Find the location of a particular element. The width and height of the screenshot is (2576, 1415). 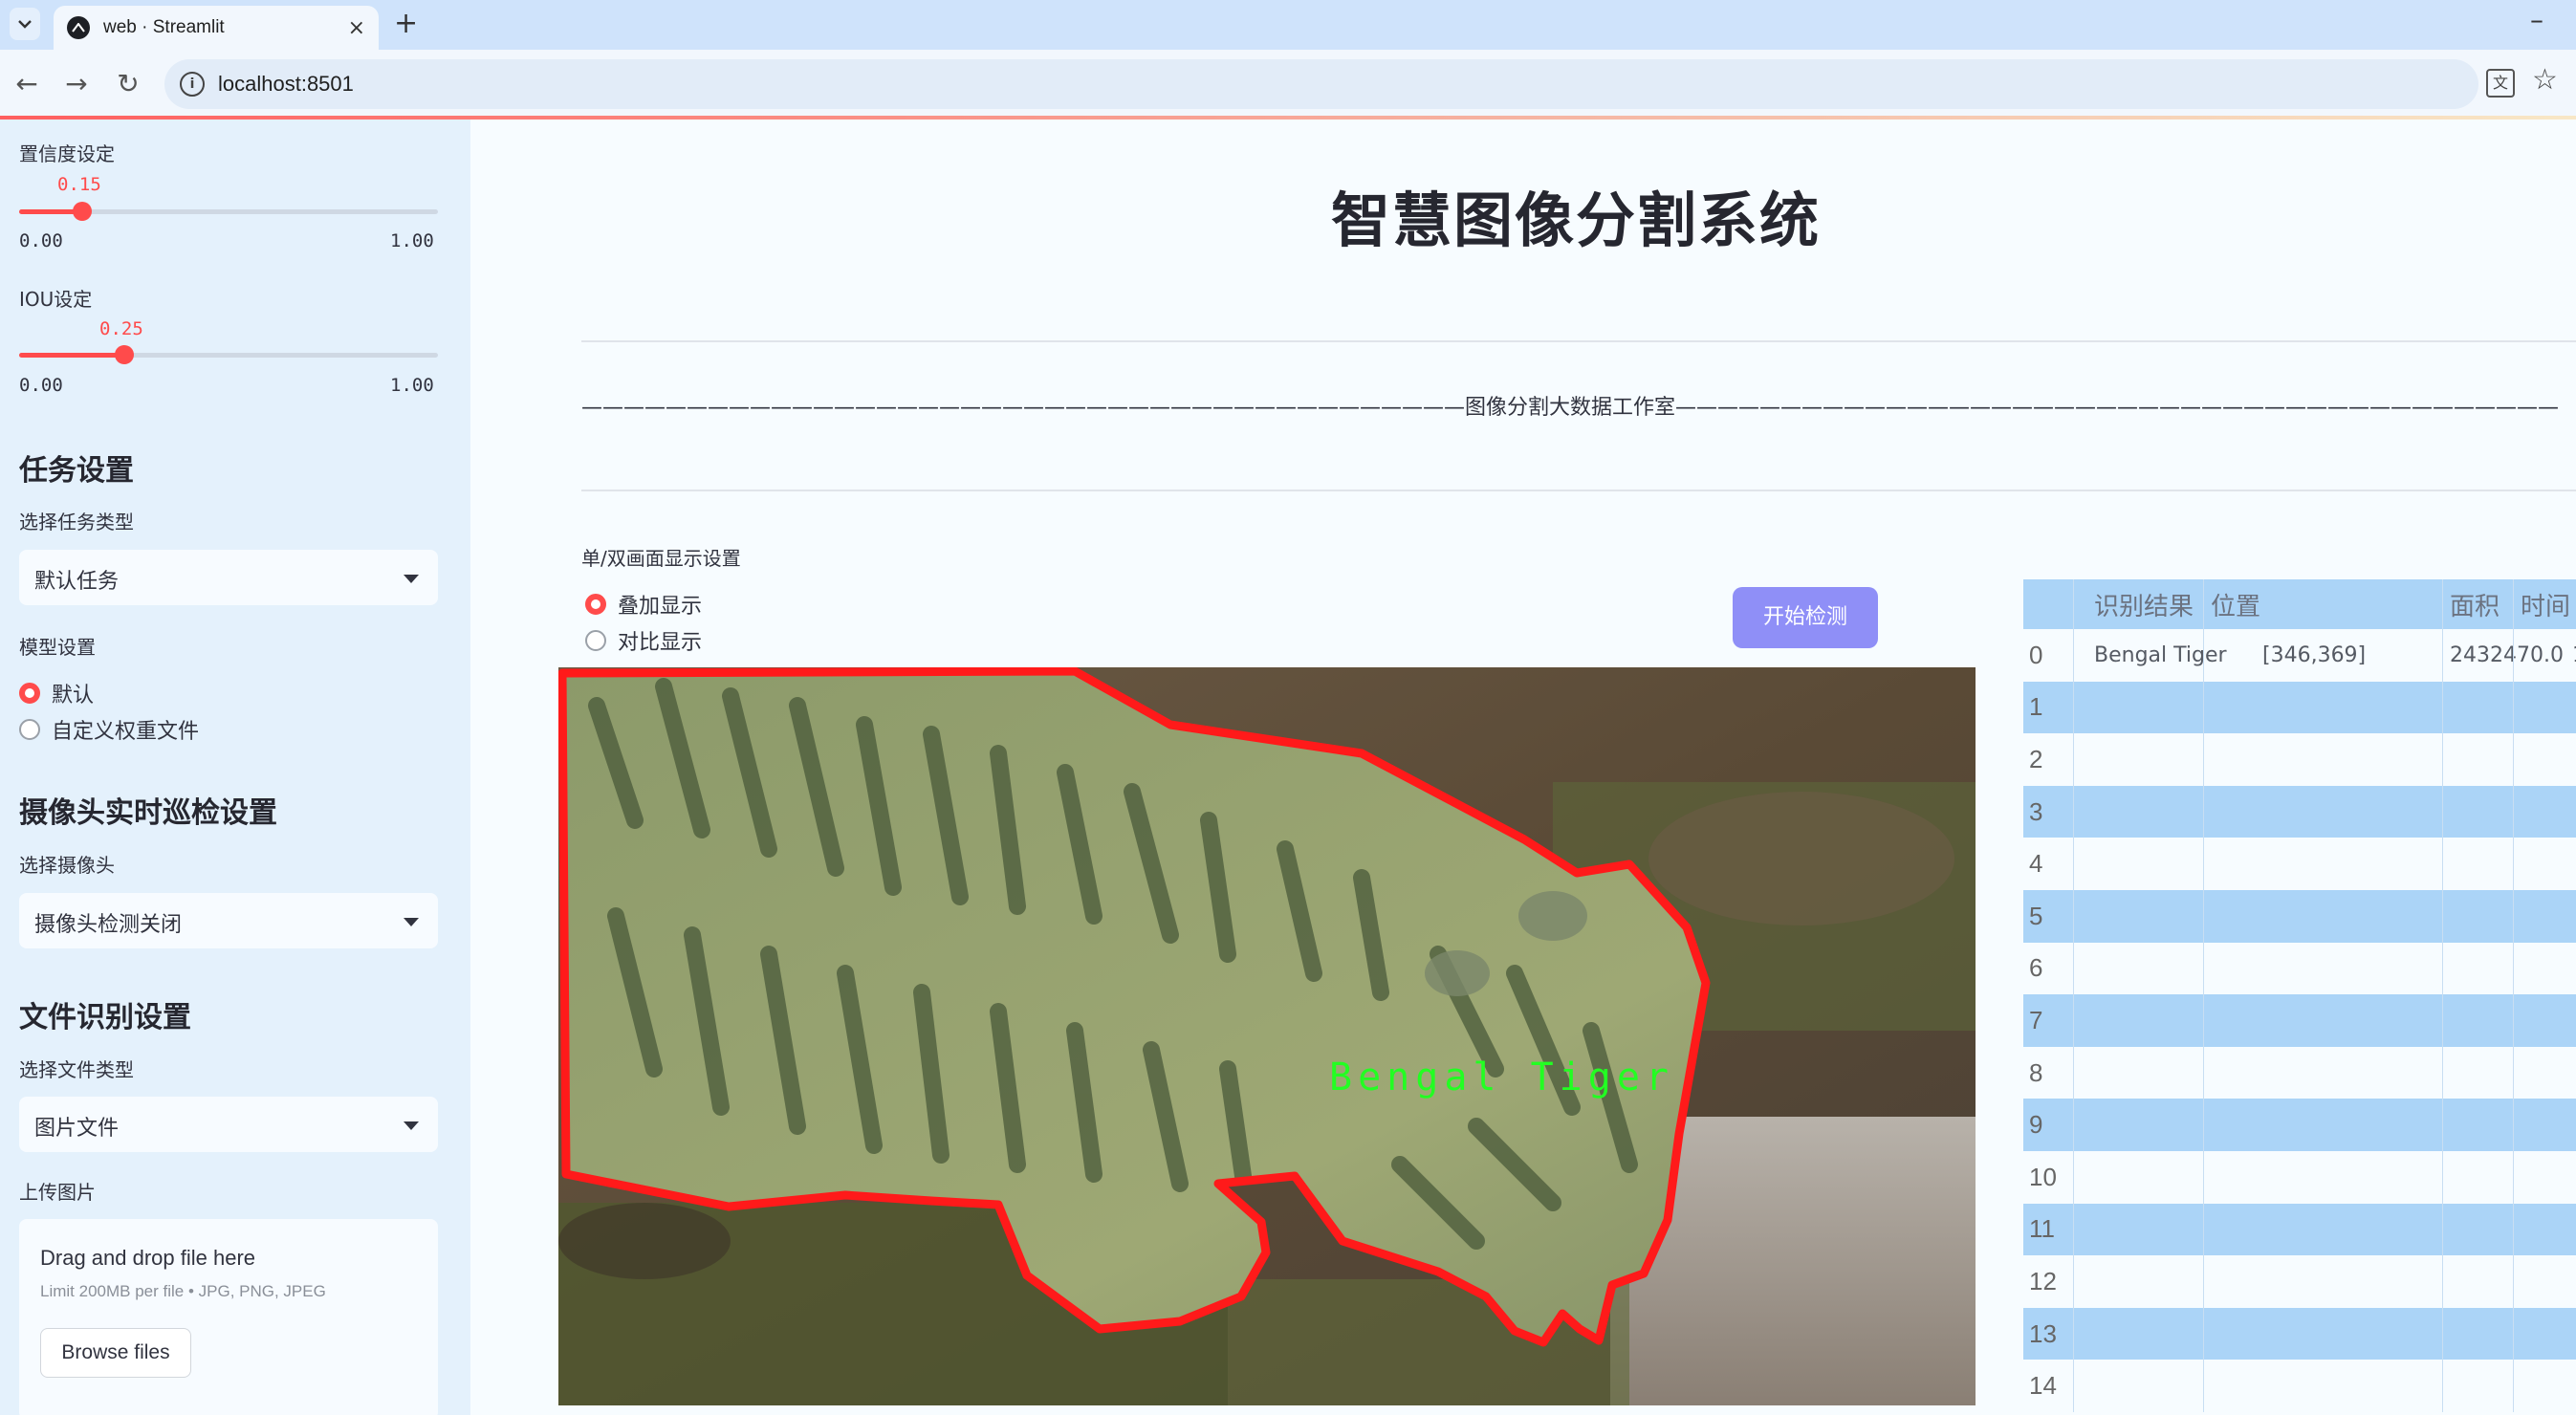

streamlit-favicon-icon is located at coordinates (78, 27).